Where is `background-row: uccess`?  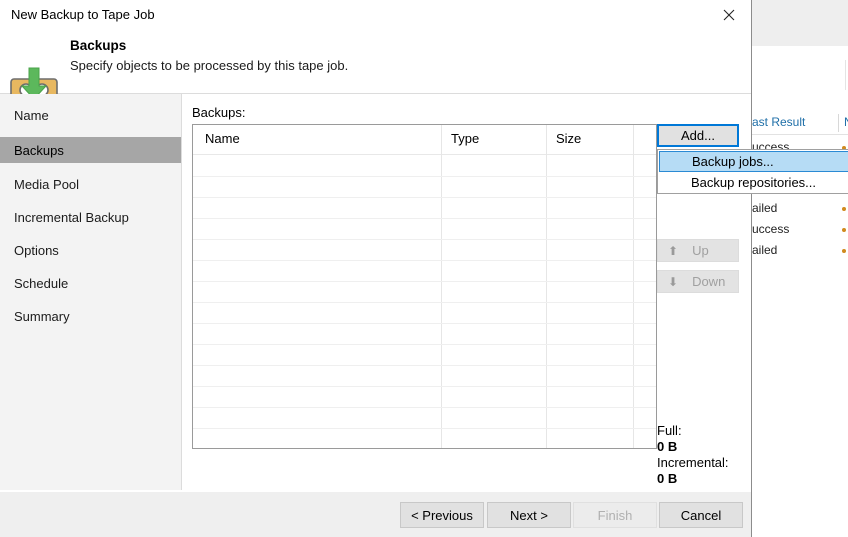
background-row: uccess is located at coordinates (800, 230).